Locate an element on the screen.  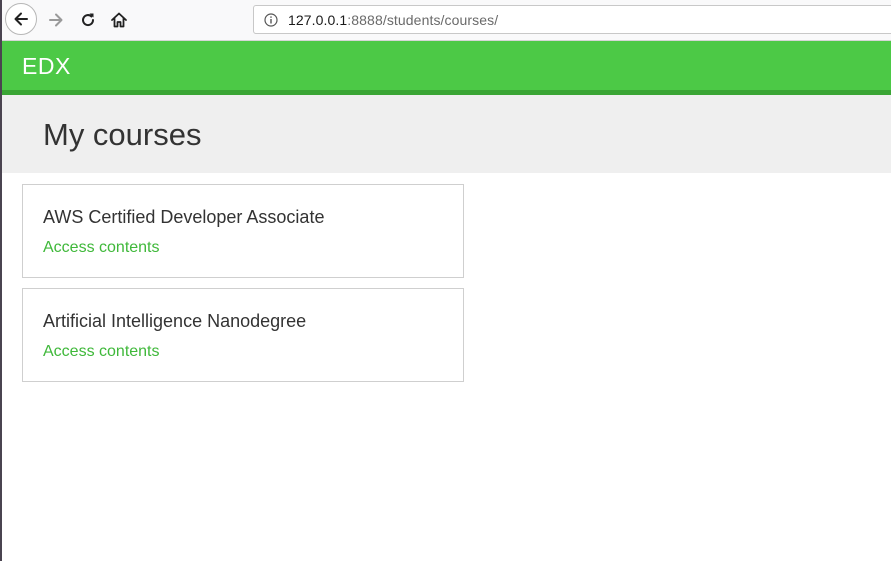
back-arrow-icon is located at coordinates (21, 19).